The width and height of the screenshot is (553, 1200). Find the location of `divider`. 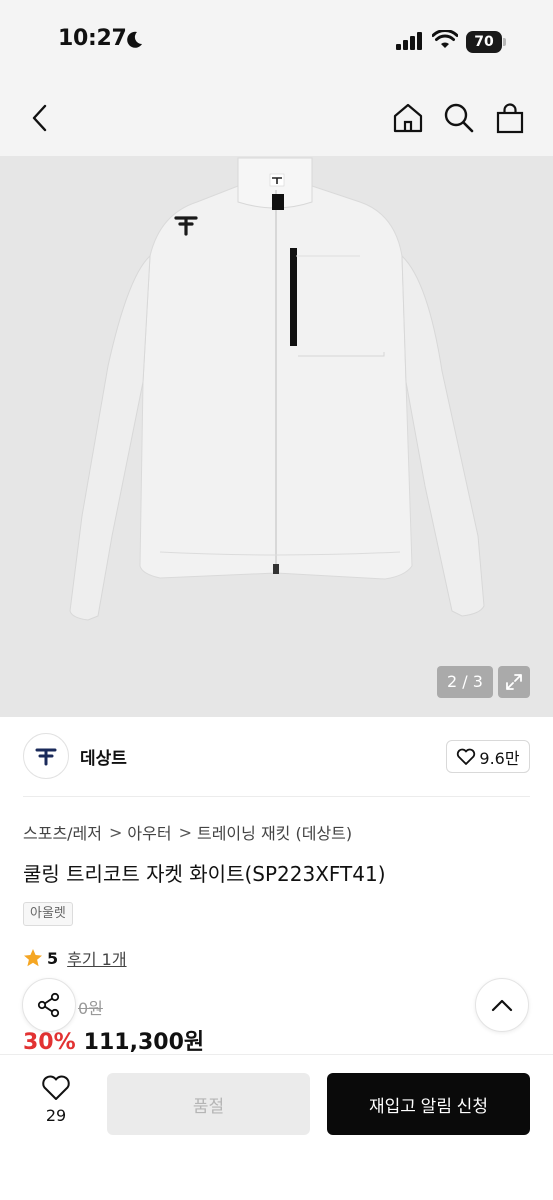

divider is located at coordinates (276, 796).